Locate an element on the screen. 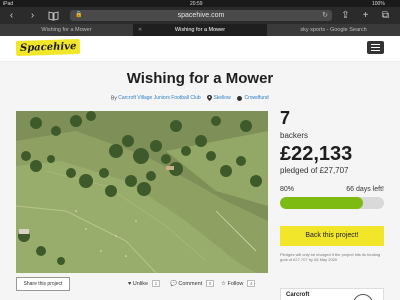  by-label: By is located at coordinates (114, 98).